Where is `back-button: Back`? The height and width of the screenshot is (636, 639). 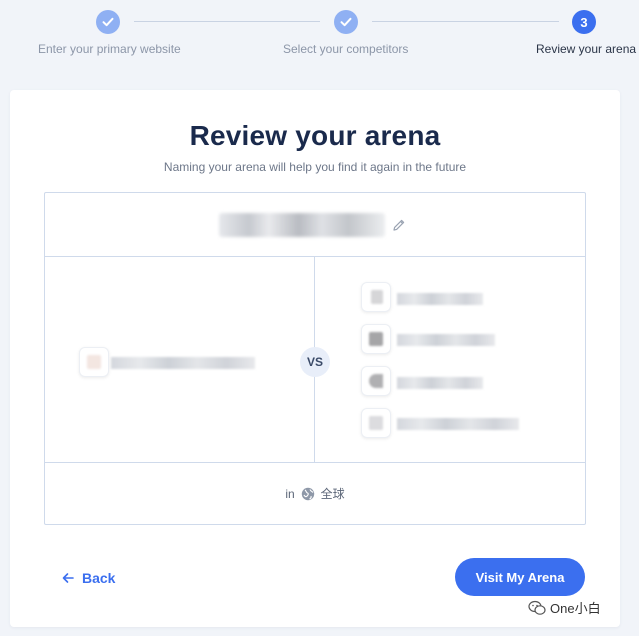
back-button: Back is located at coordinates (88, 578).